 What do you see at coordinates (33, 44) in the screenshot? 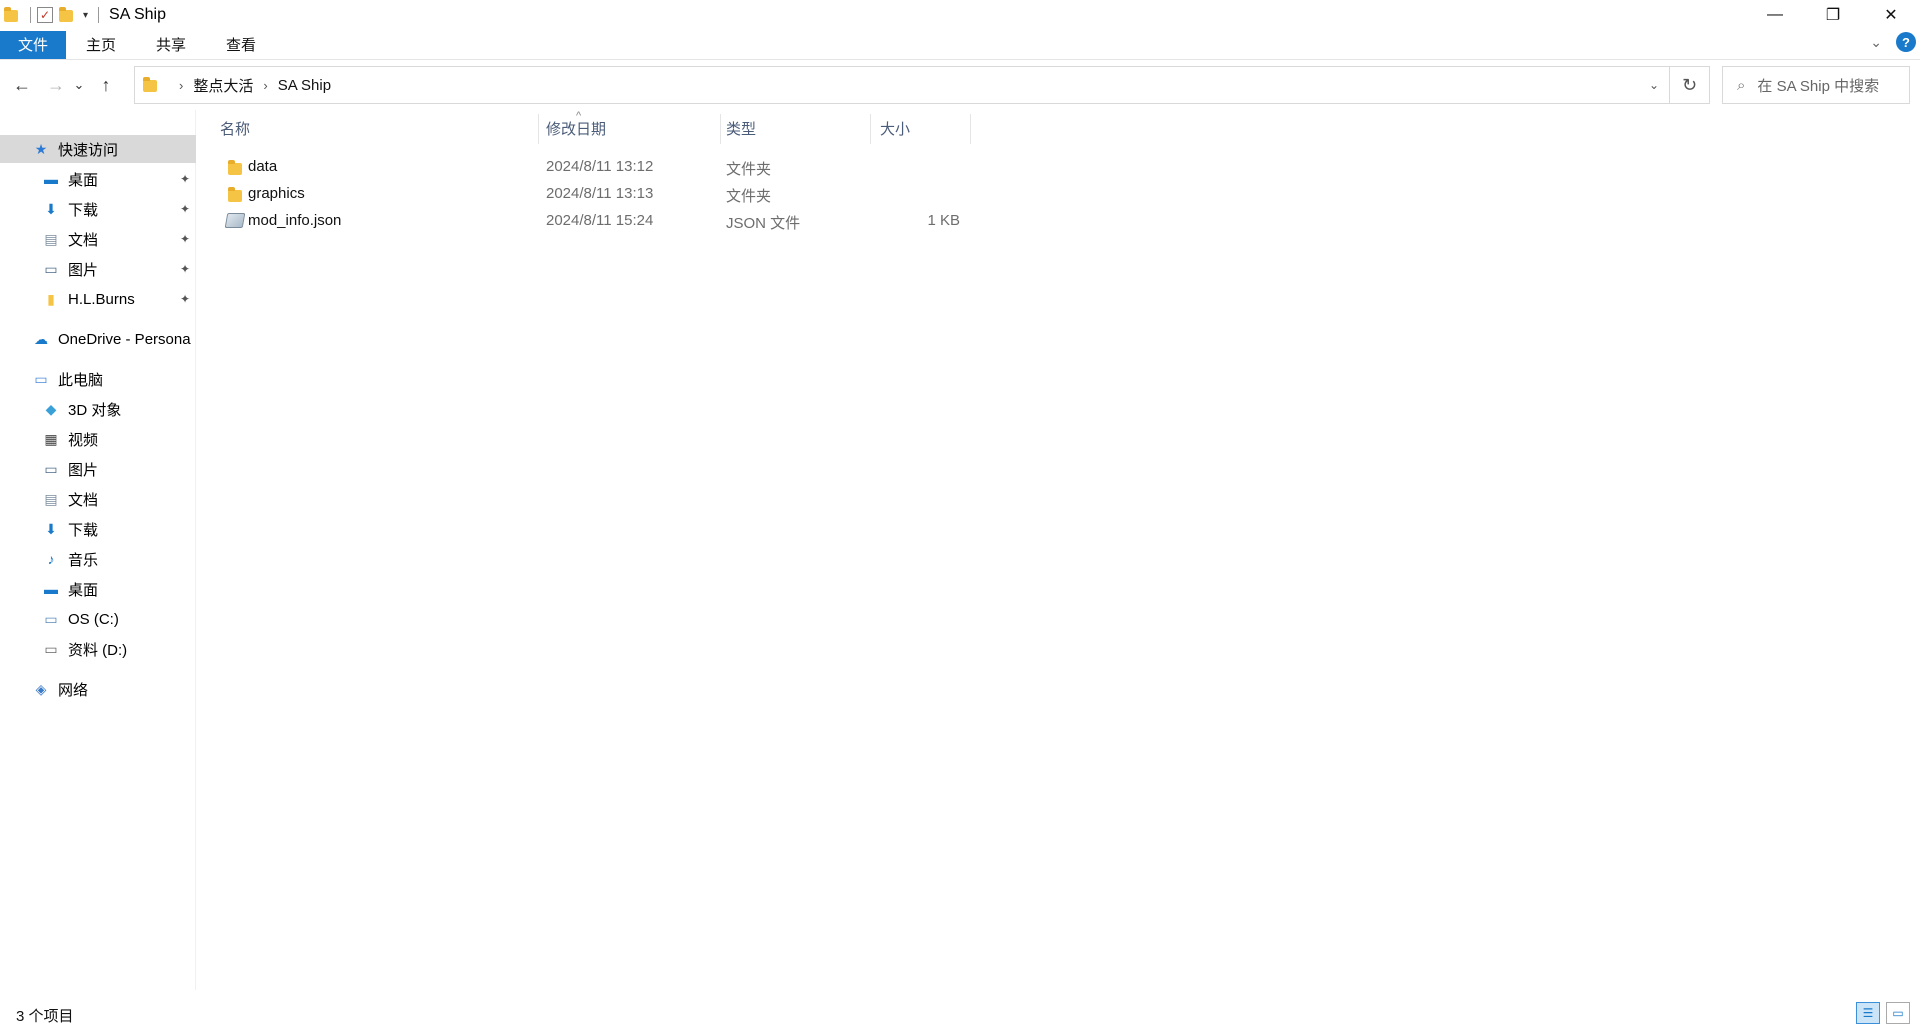
I see `tab-file: 文件` at bounding box center [33, 44].